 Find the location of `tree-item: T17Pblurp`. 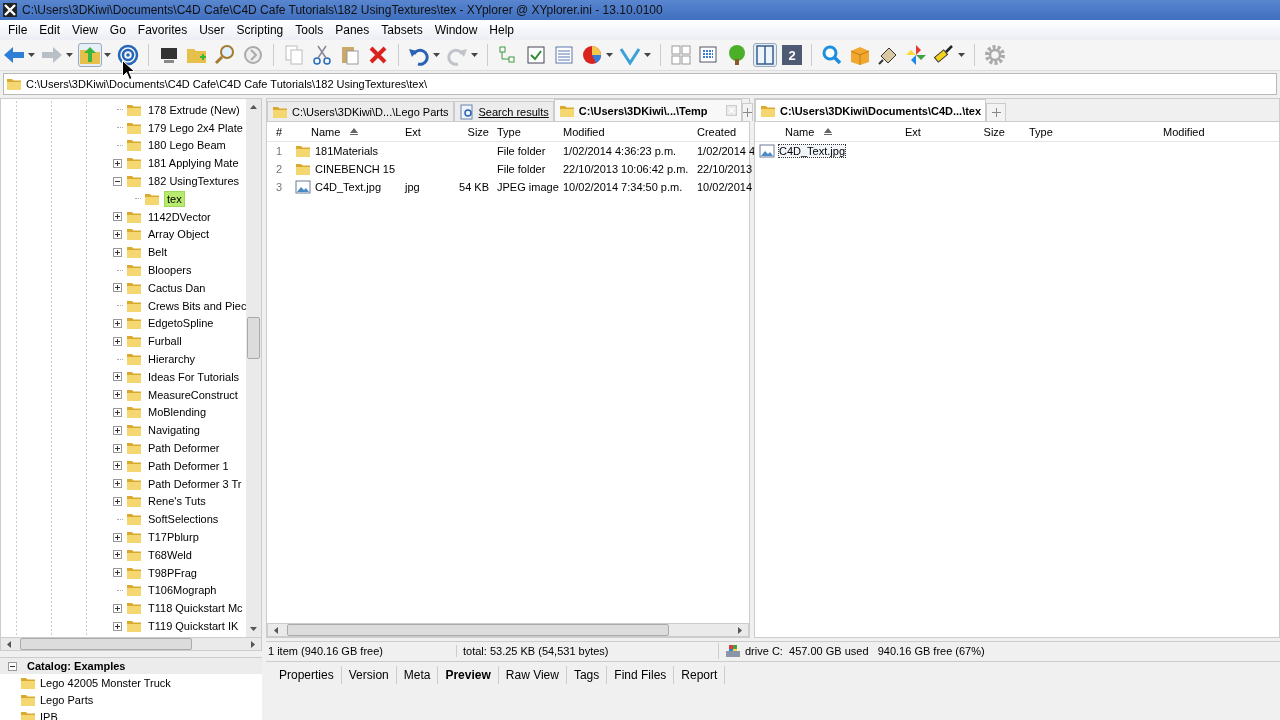

tree-item: T17Pblurp is located at coordinates (173, 537).